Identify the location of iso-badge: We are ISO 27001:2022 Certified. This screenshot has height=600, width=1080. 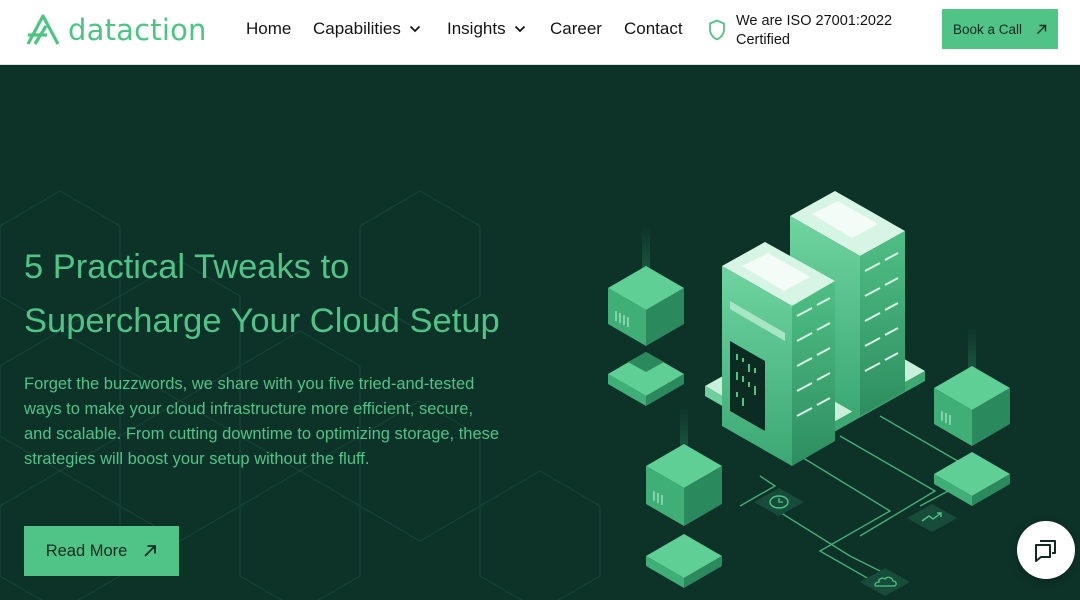
(802, 31).